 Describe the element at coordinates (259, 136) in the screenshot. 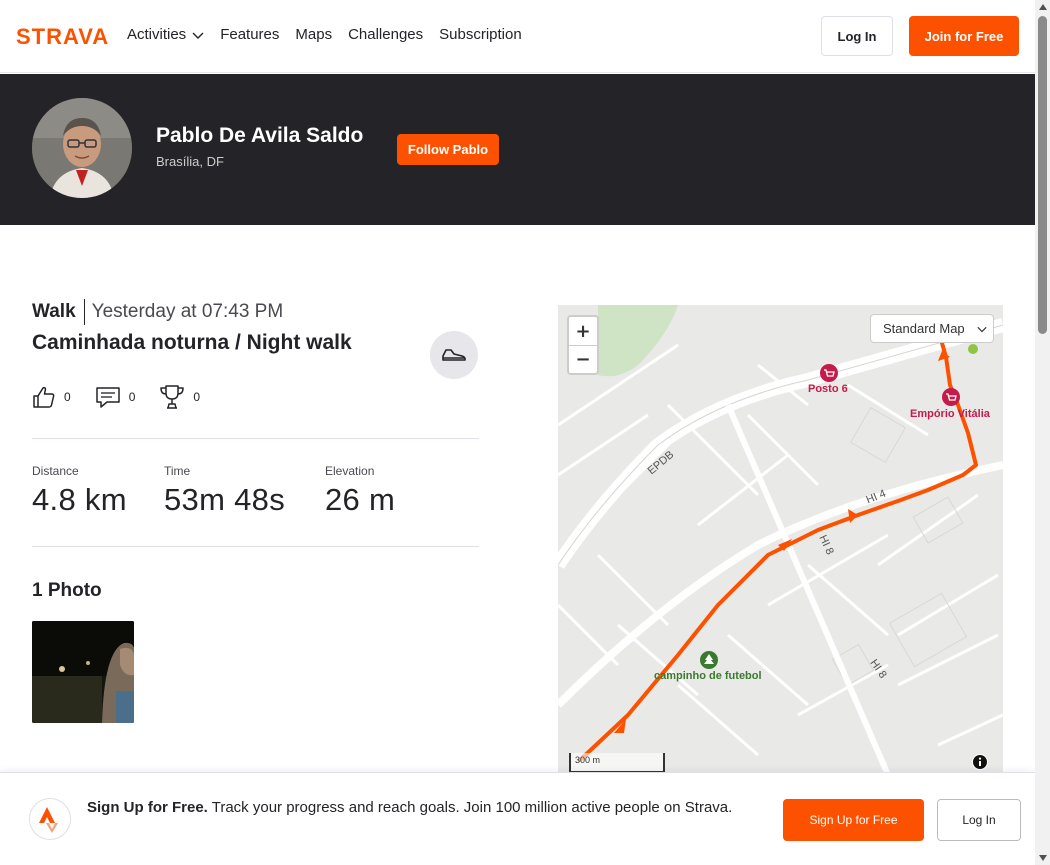

I see `athlete-name: Pablo De Avila Saldo` at that location.